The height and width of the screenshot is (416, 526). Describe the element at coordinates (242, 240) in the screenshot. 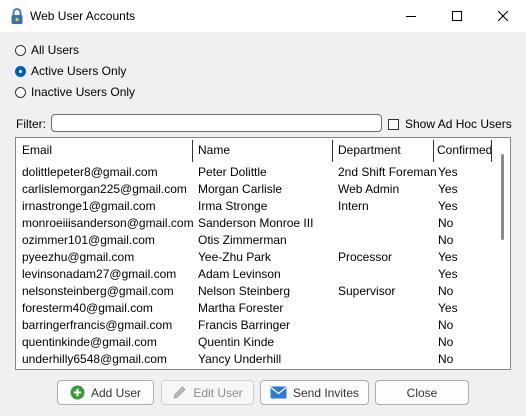

I see `cell-name: Otis Zimmerman` at that location.